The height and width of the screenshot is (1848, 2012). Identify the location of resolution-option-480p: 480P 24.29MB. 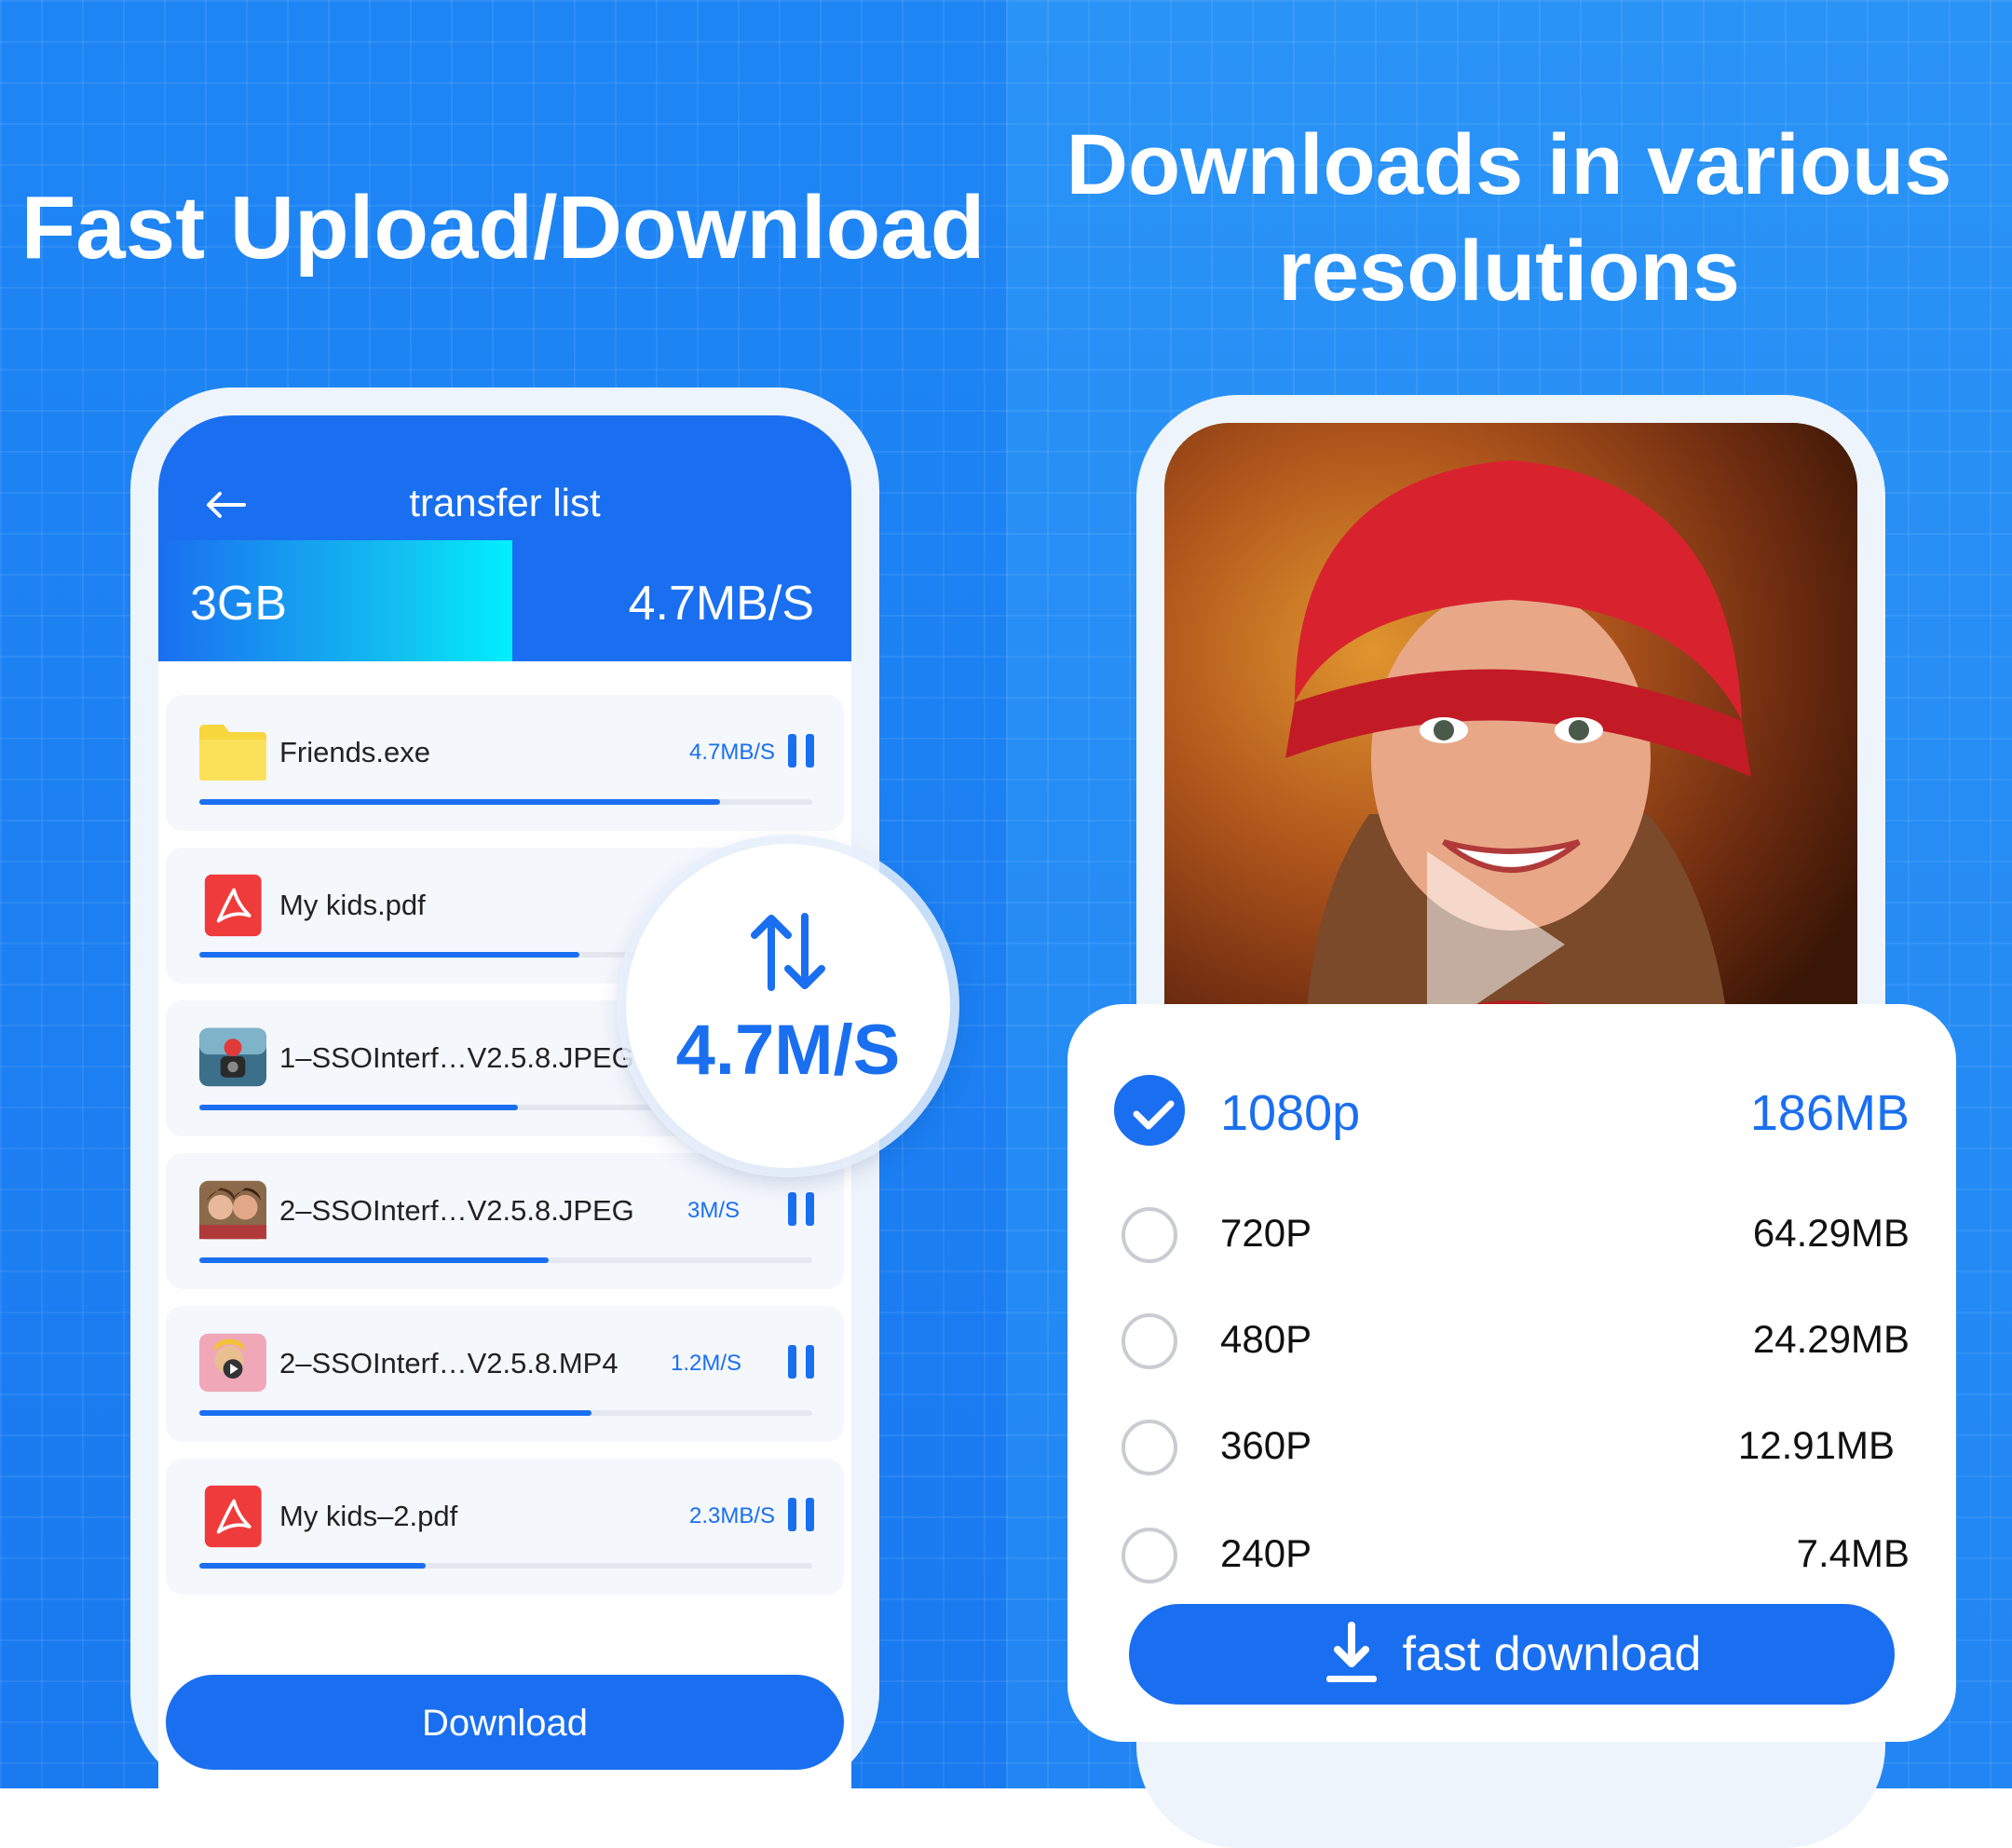
(1511, 1341).